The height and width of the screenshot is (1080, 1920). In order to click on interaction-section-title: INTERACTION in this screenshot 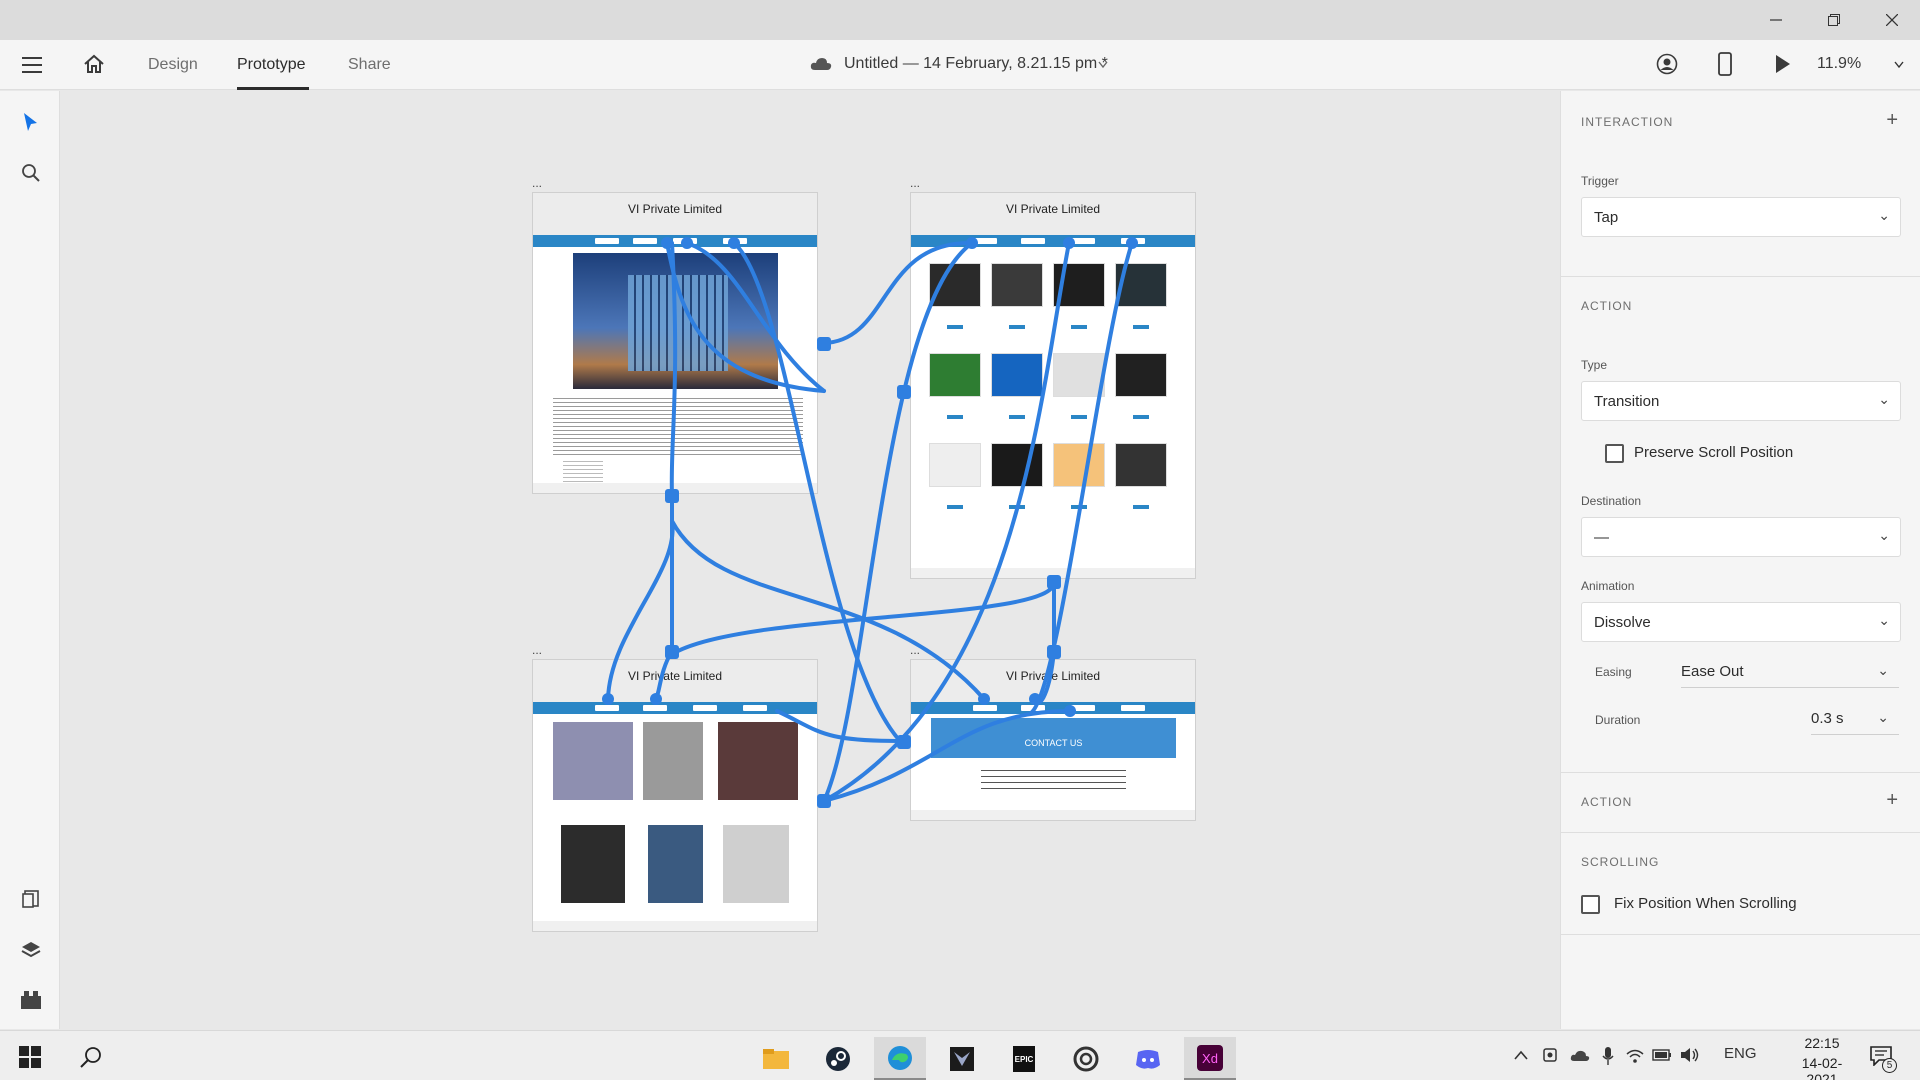, I will do `click(1627, 122)`.